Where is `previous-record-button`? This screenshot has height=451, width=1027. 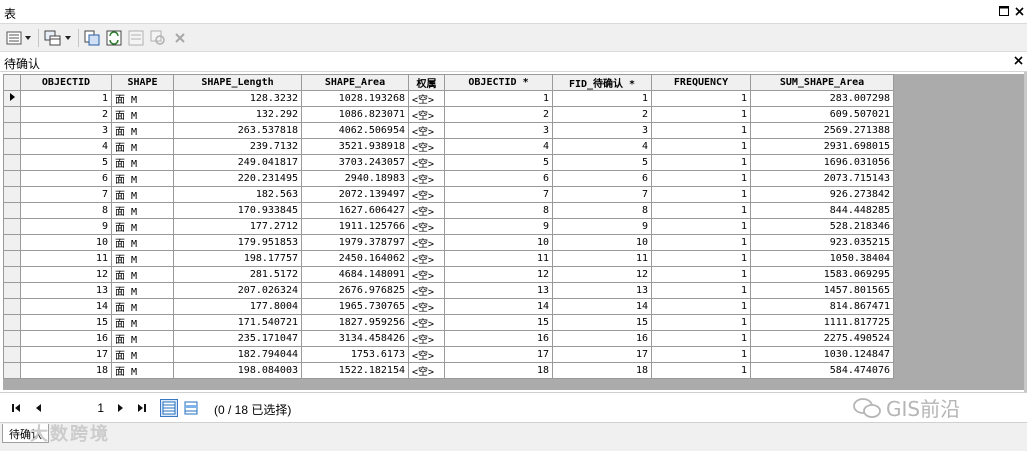 previous-record-button is located at coordinates (38, 408).